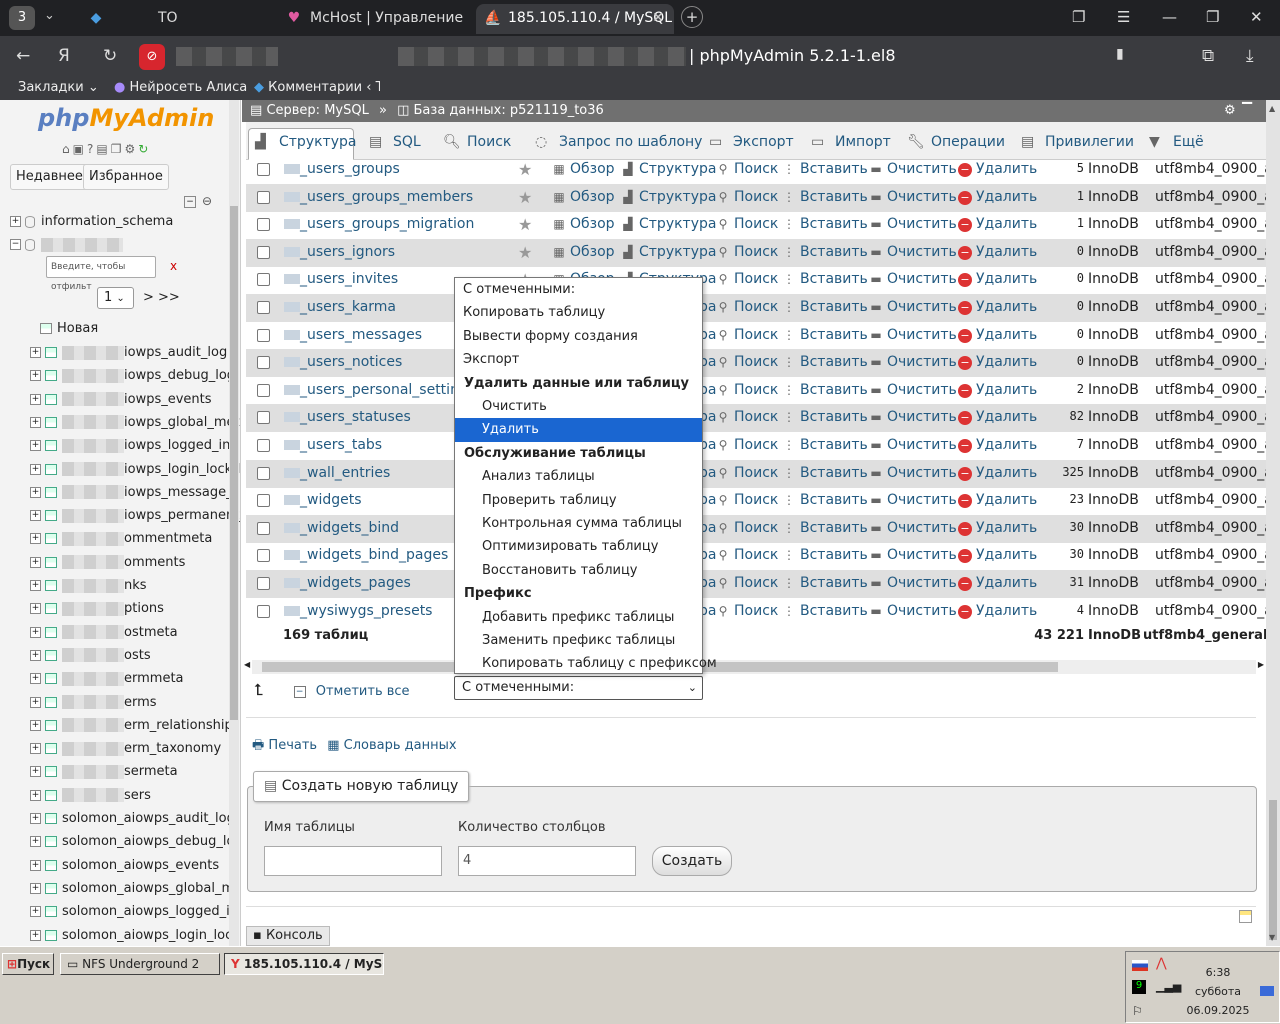 The image size is (1280, 1024). I want to click on menu-item: Копировать таблицу, so click(578, 313).